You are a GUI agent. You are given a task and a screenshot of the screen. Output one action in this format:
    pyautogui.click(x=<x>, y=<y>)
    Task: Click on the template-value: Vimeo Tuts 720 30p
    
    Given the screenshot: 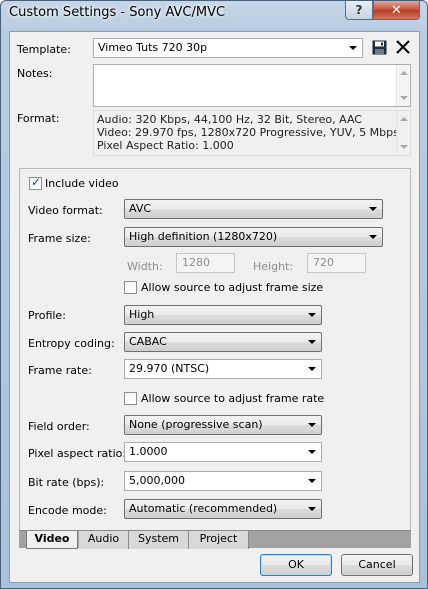 What is the action you would take?
    pyautogui.click(x=153, y=47)
    